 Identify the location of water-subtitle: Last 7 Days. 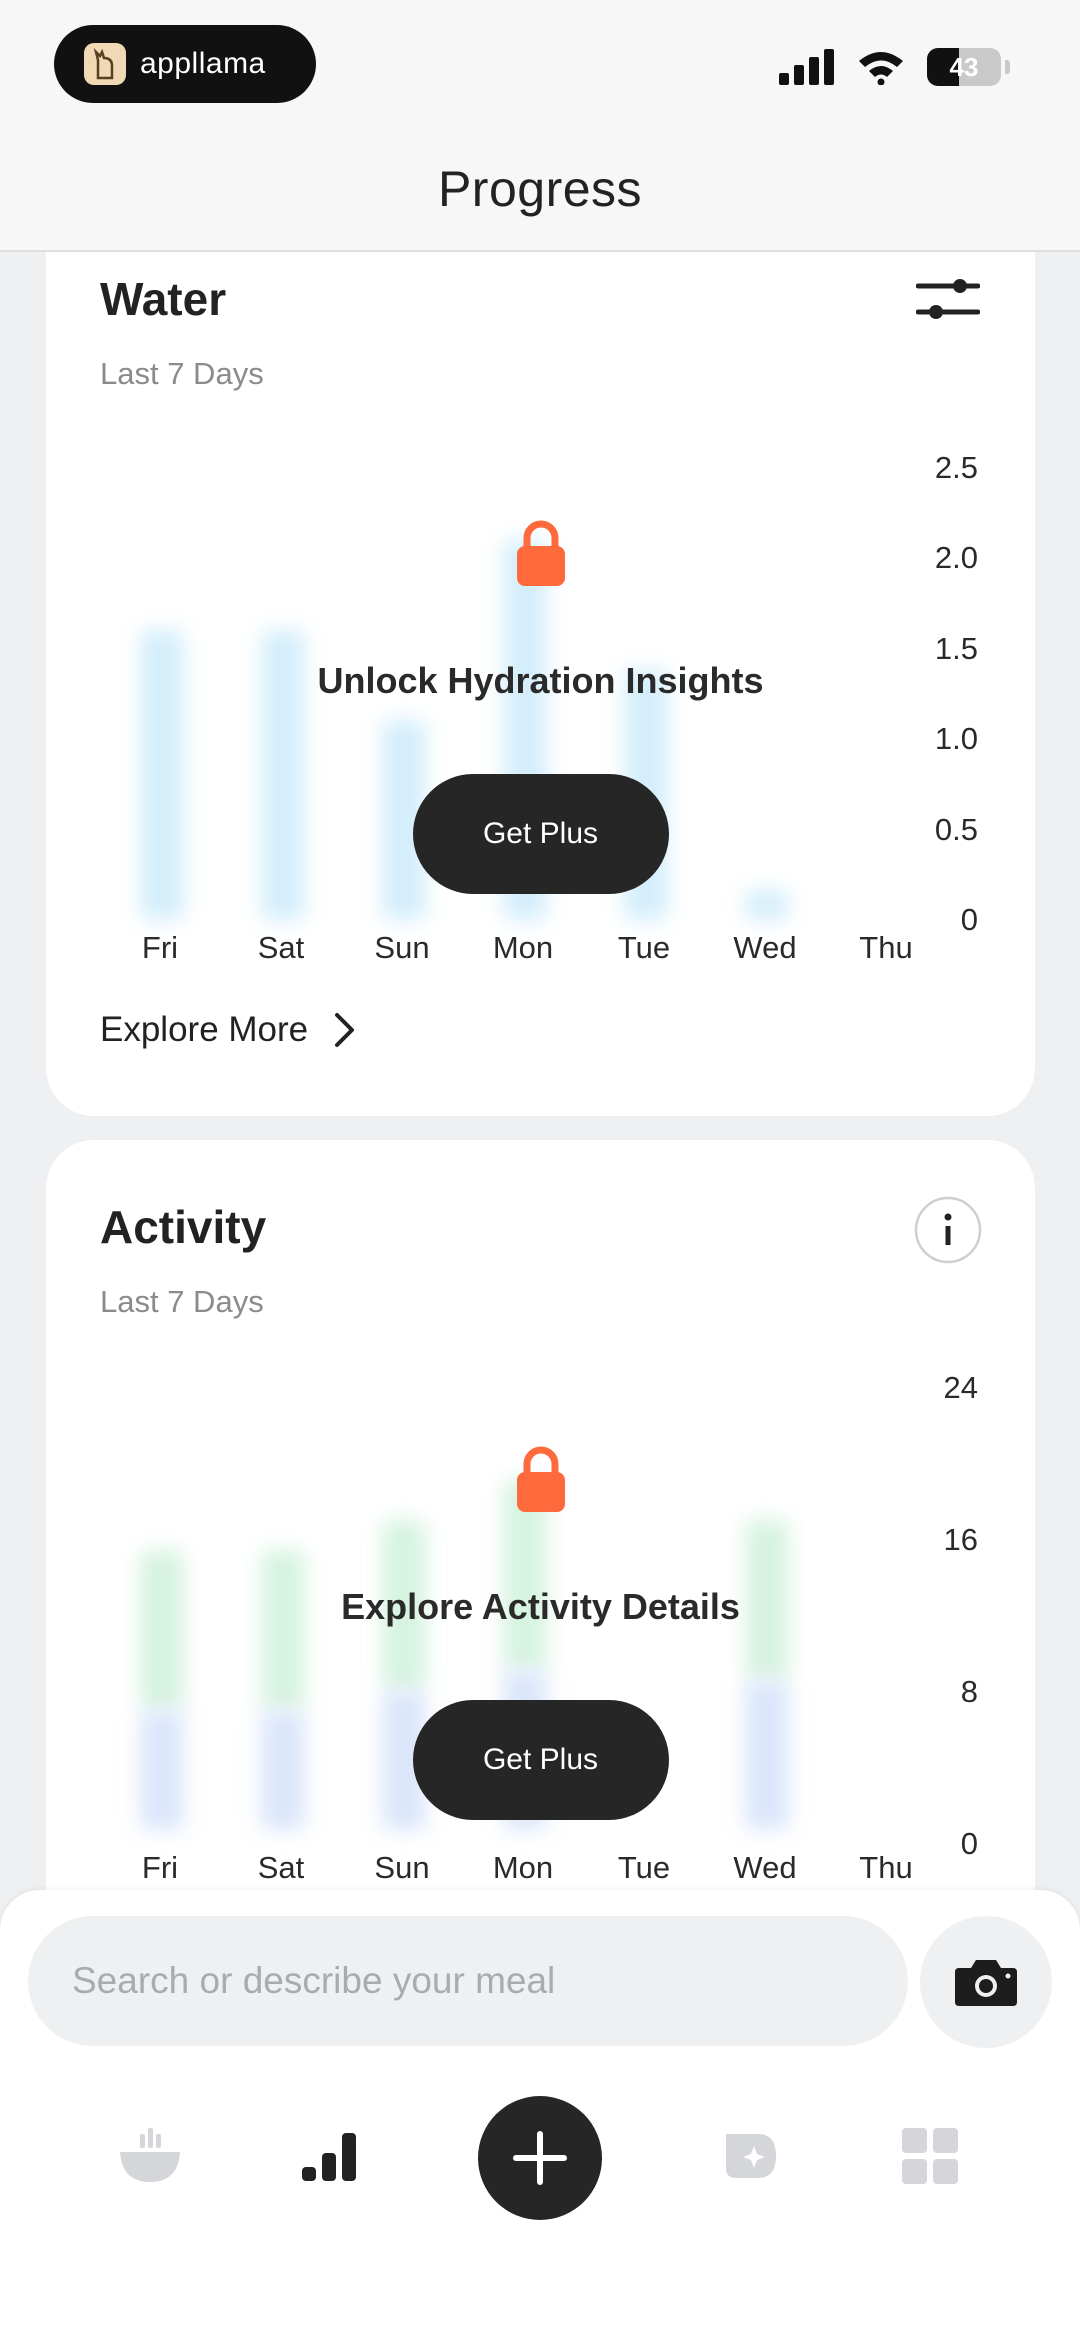
(182, 373).